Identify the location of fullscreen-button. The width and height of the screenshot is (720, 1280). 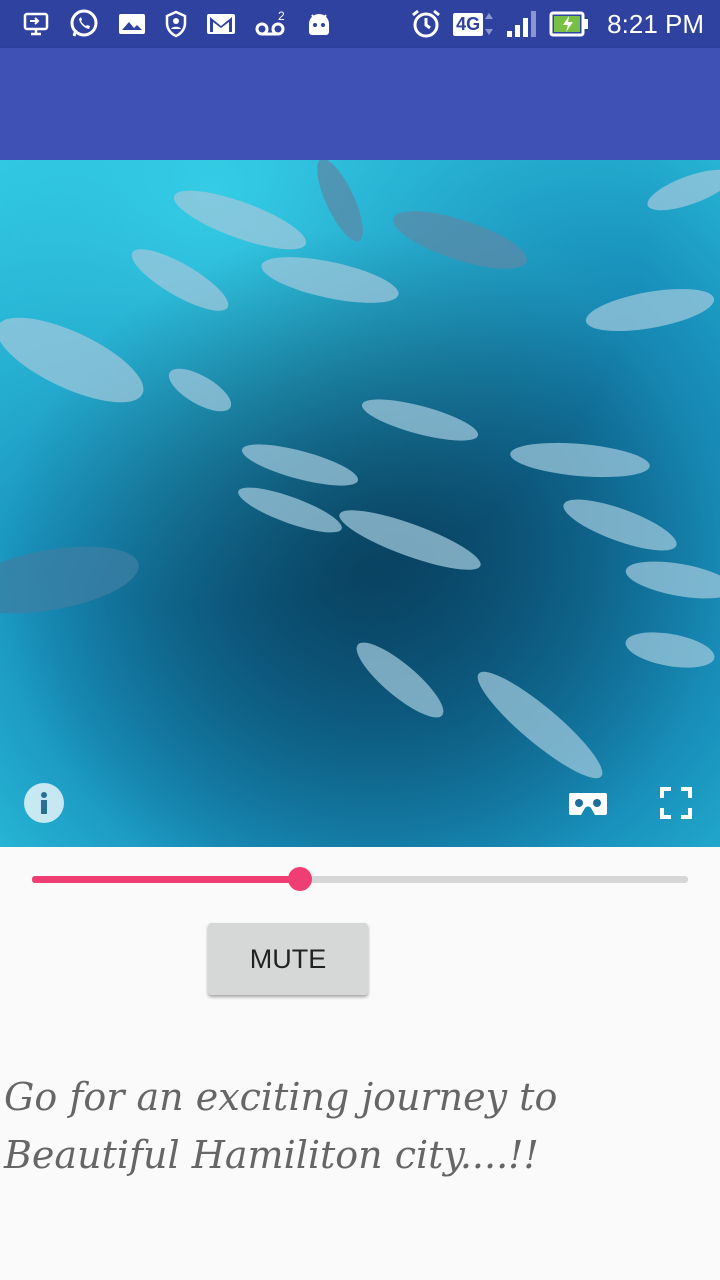
(676, 805).